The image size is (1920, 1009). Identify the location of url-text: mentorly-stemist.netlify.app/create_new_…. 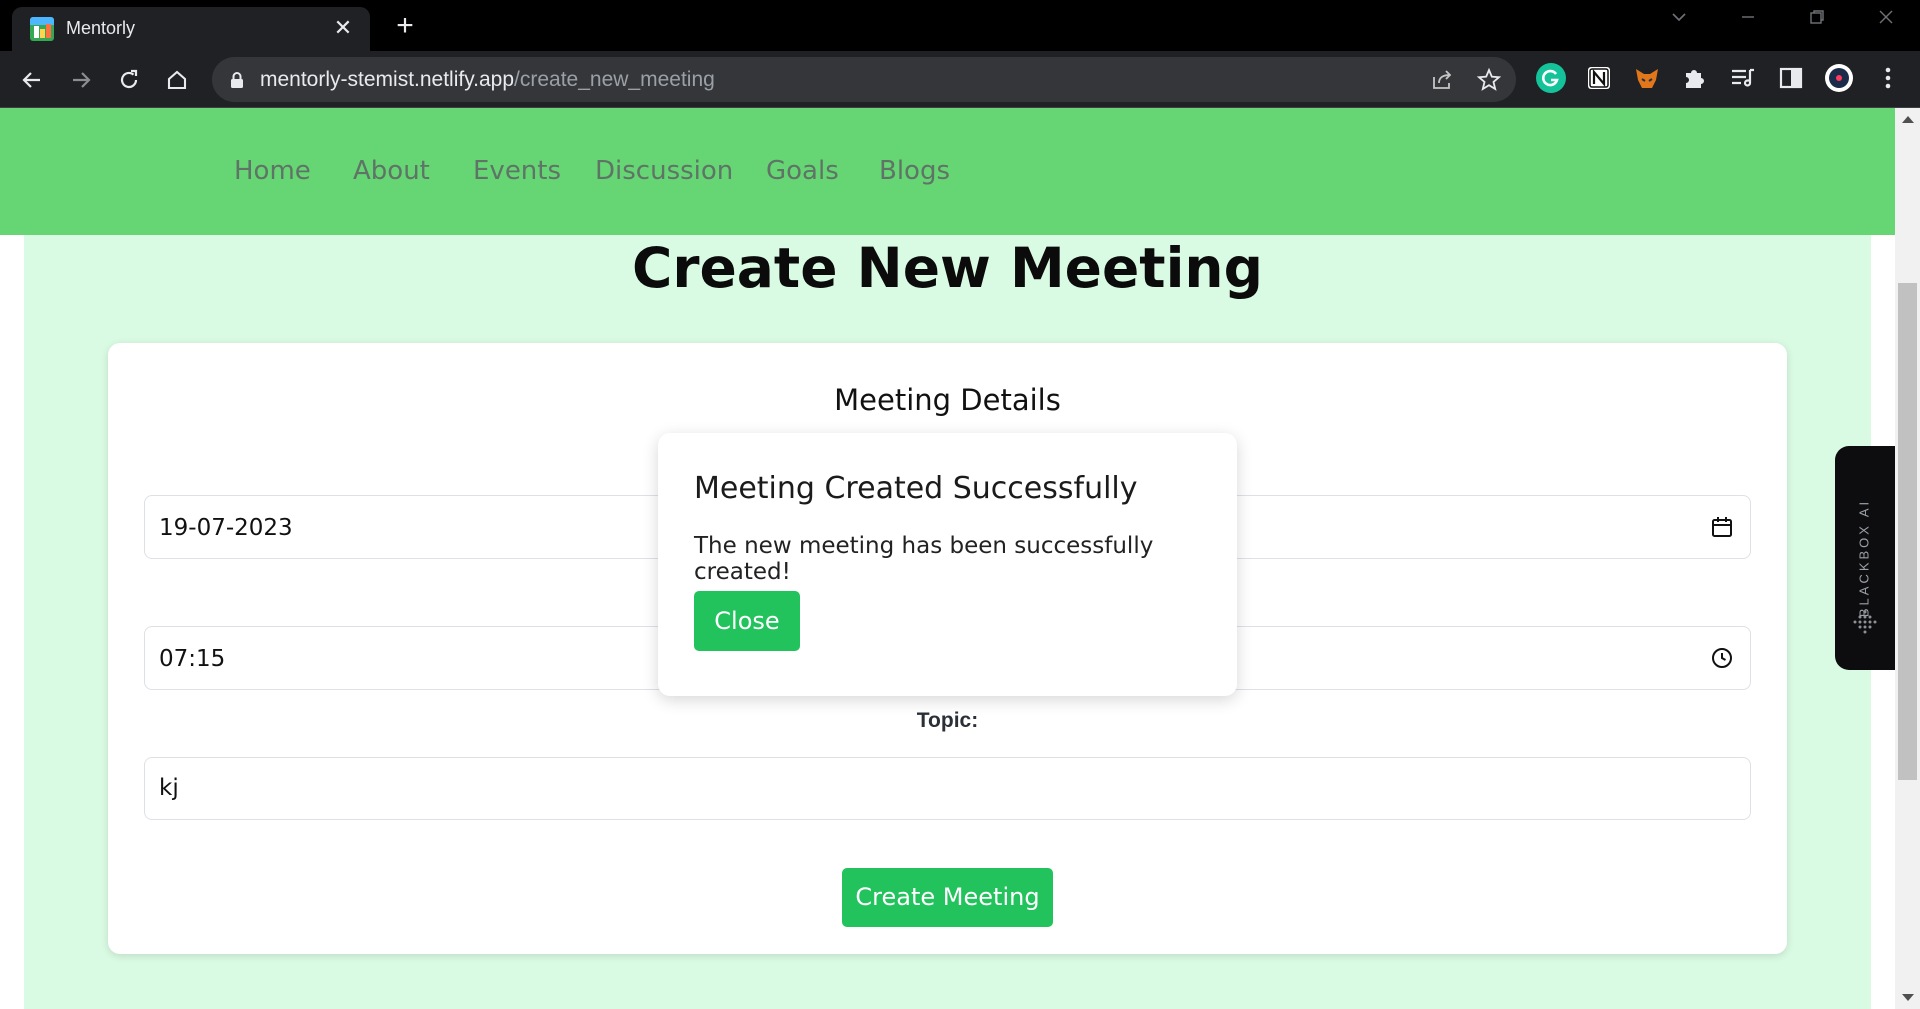
(487, 80).